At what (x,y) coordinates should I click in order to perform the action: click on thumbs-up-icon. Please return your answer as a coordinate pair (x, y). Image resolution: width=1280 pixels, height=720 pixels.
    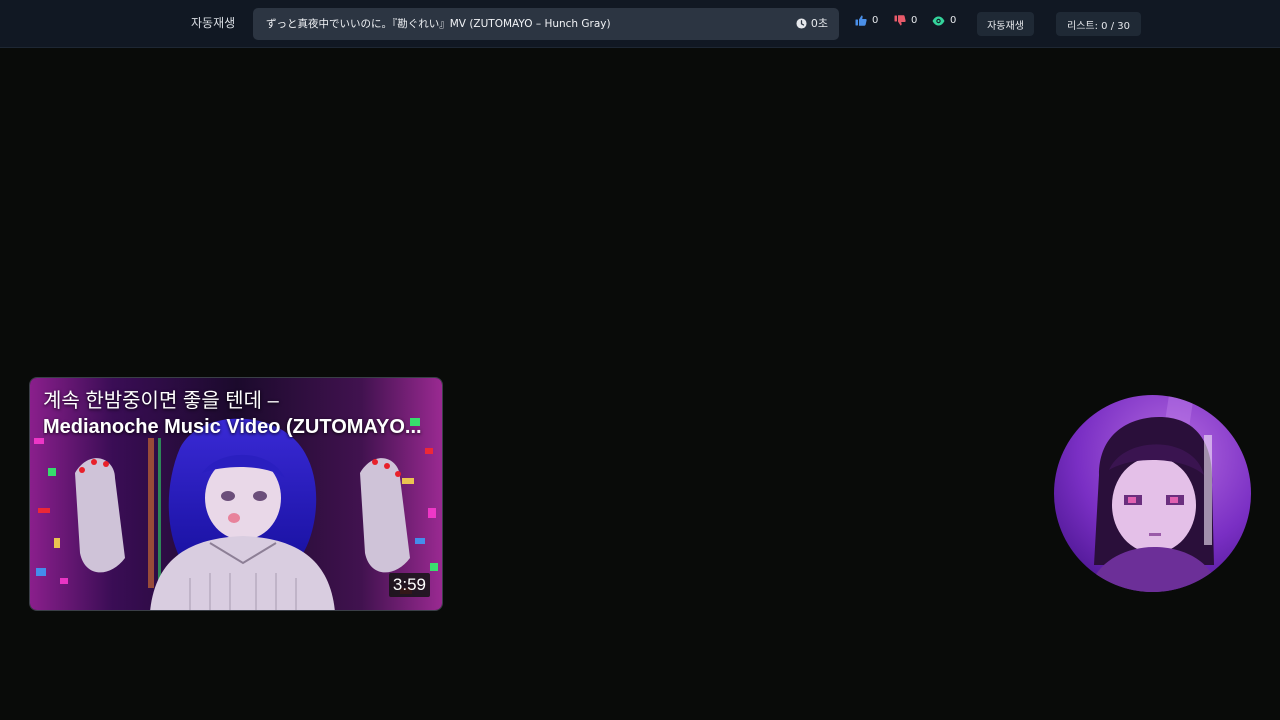
    Looking at the image, I should click on (861, 20).